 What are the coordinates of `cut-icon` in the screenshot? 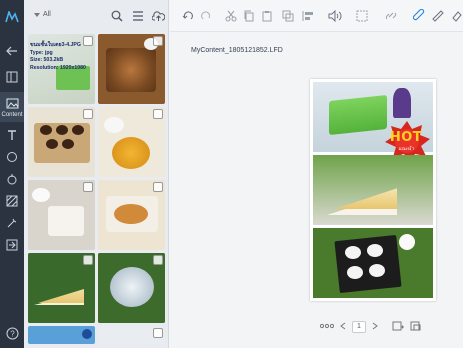 It's located at (232, 16).